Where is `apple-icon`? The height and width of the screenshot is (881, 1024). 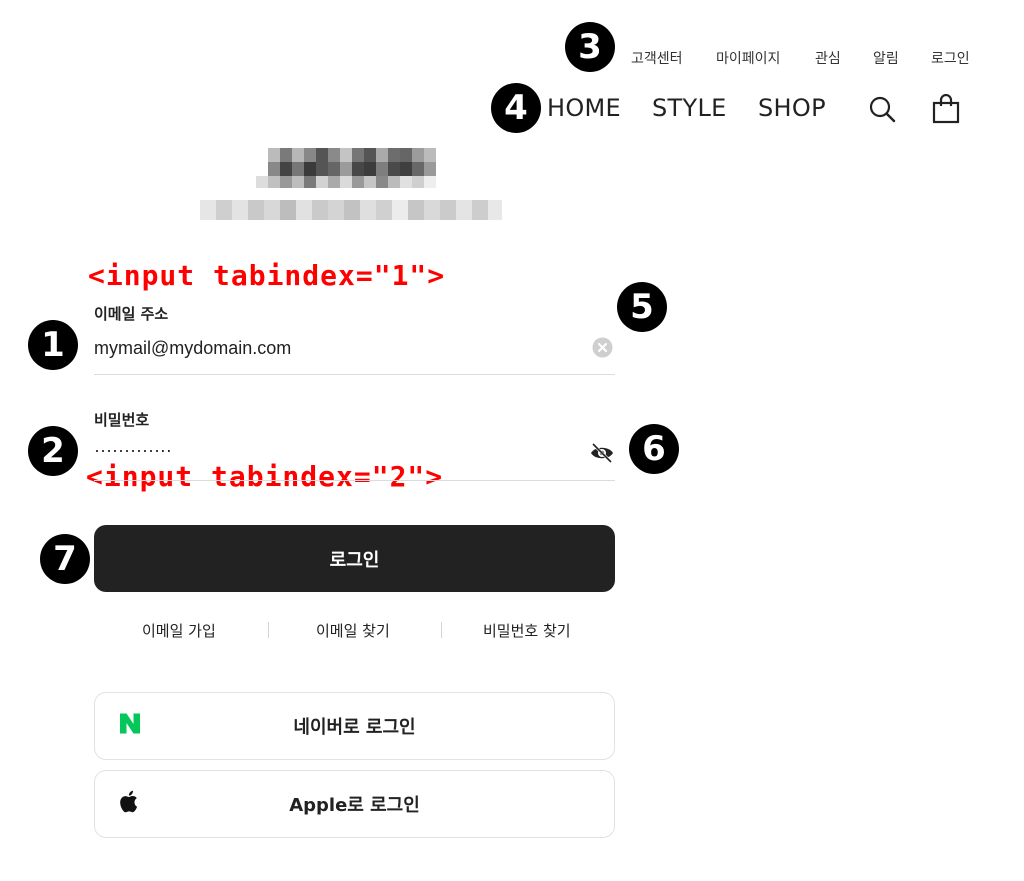
apple-icon is located at coordinates (130, 804).